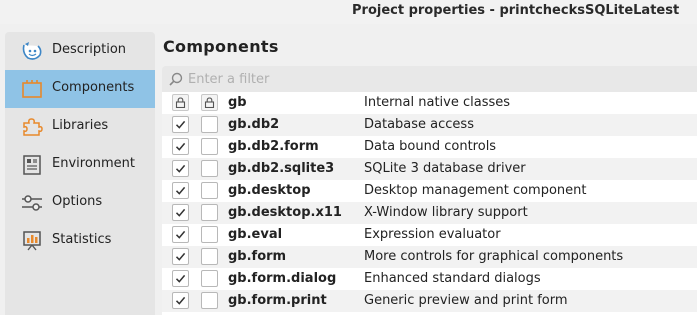  I want to click on table-row: gb Internal native classes, so click(429, 103).